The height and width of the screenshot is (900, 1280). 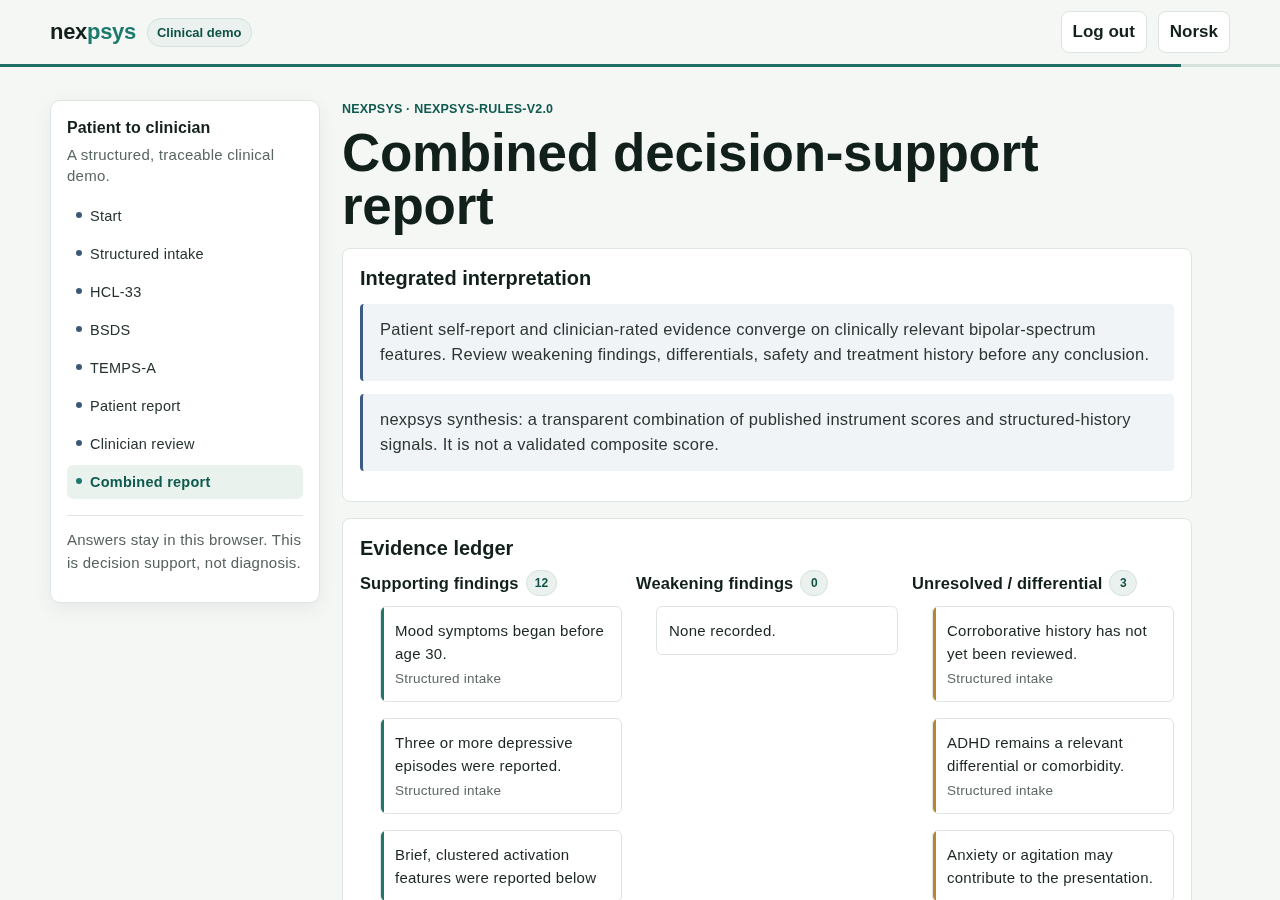 What do you see at coordinates (1123, 583) in the screenshot?
I see `count-badge: 3` at bounding box center [1123, 583].